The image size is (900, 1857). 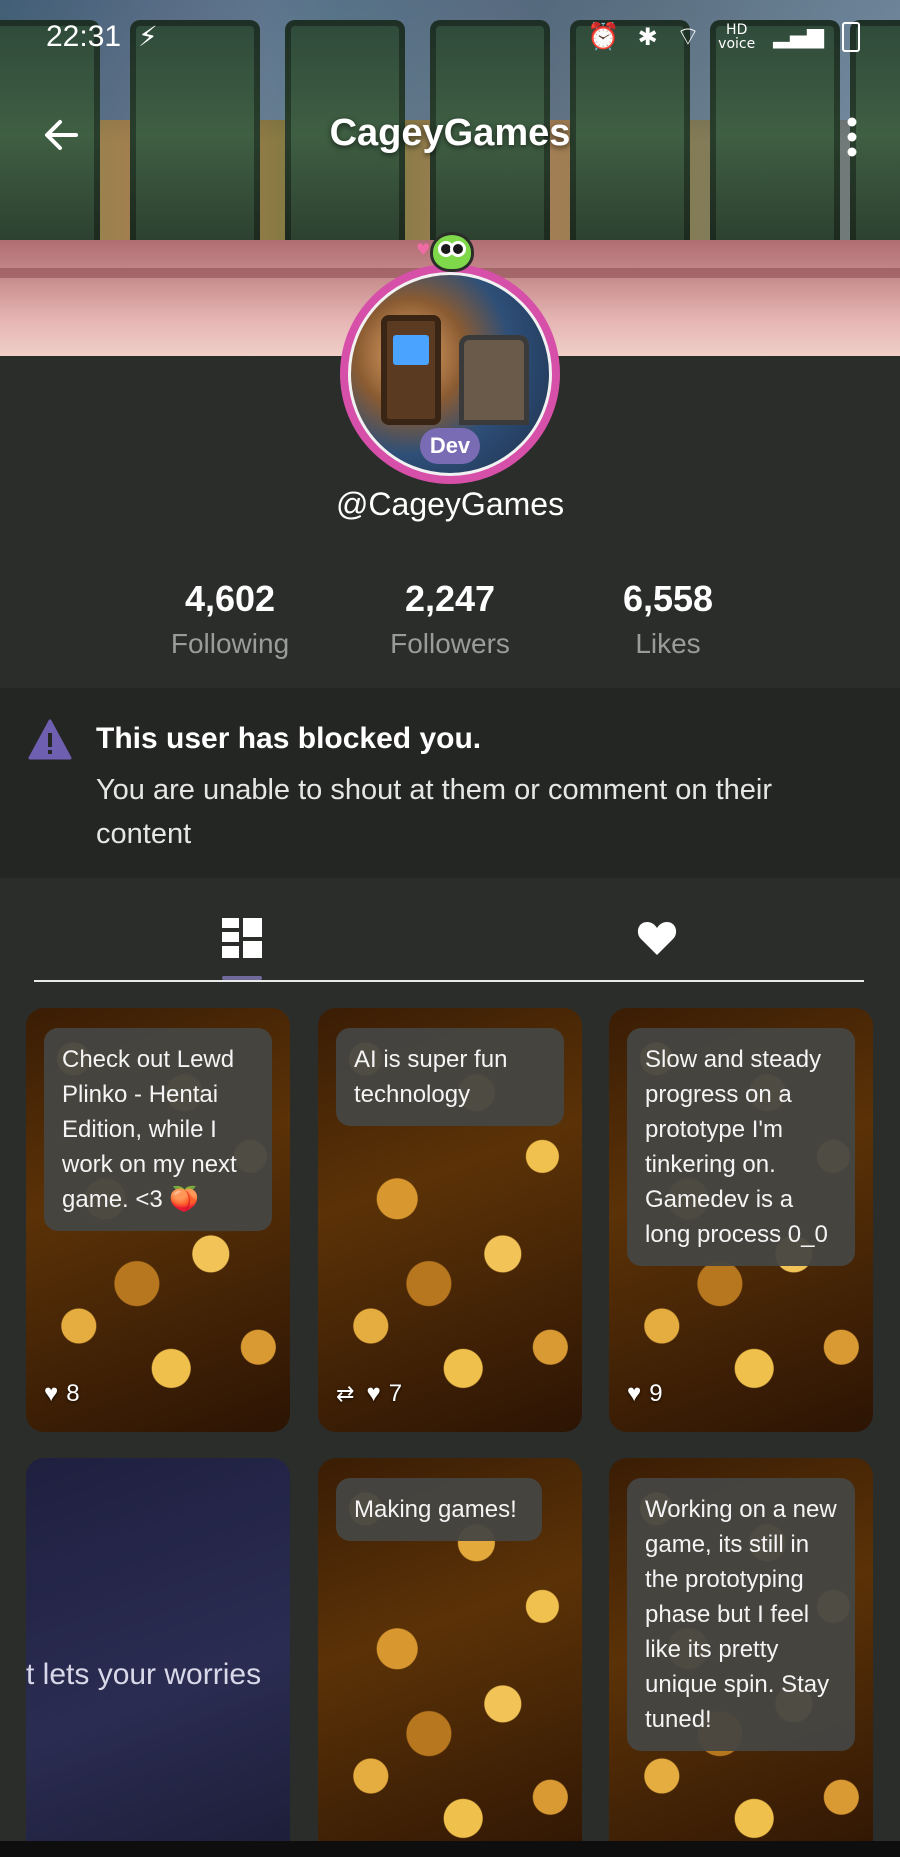 What do you see at coordinates (450, 37) in the screenshot?
I see `status-bar: 22:31 ⚡ ⏰ ✱ ⌔ HD voice ▂▄▆` at bounding box center [450, 37].